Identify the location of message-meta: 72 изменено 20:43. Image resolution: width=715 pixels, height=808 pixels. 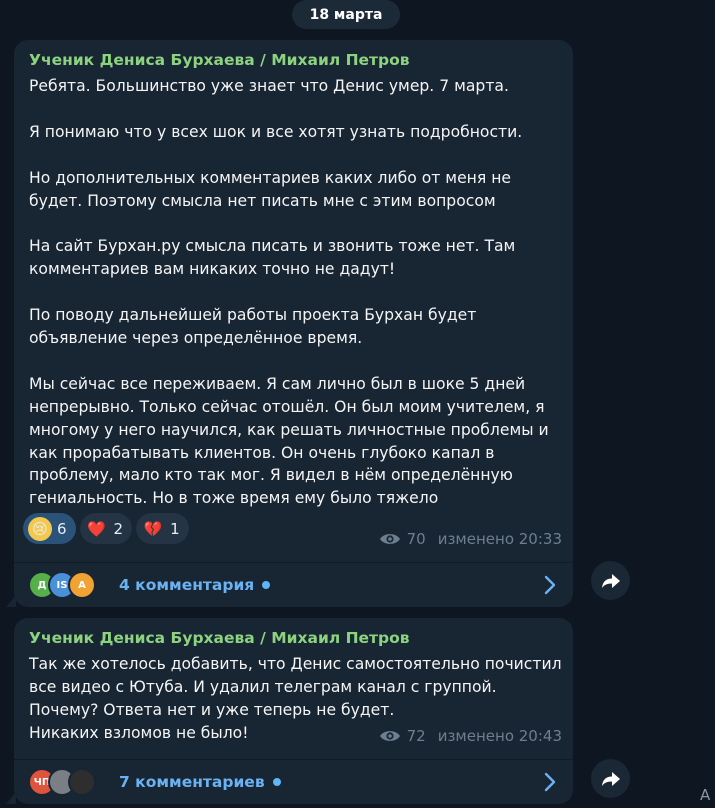
(470, 736).